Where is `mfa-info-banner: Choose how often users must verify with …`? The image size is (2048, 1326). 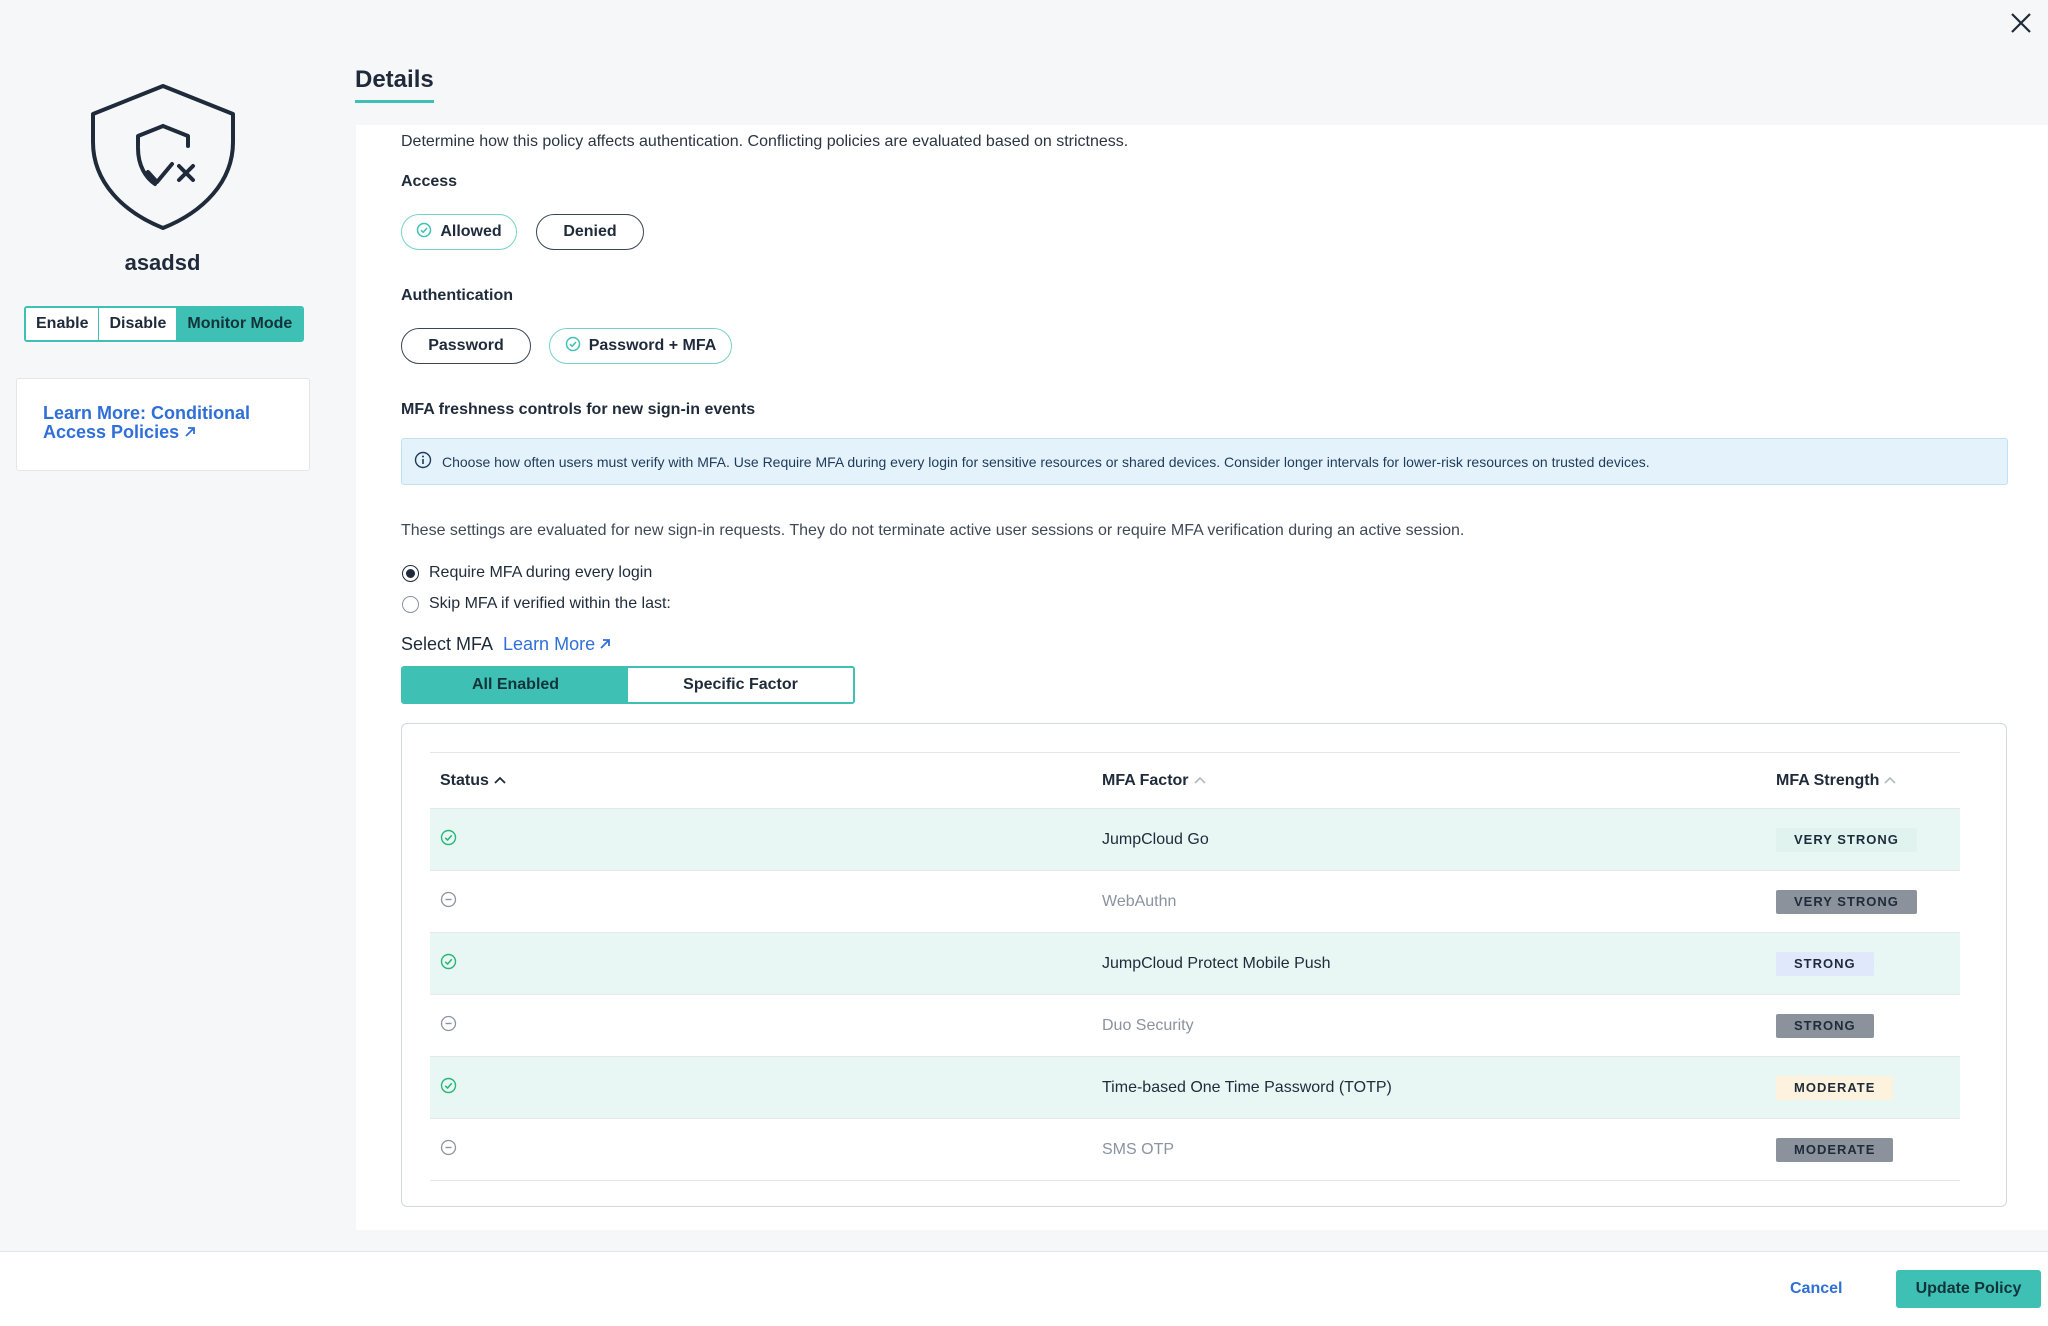
mfa-info-banner: Choose how often users must verify with … is located at coordinates (1204, 461).